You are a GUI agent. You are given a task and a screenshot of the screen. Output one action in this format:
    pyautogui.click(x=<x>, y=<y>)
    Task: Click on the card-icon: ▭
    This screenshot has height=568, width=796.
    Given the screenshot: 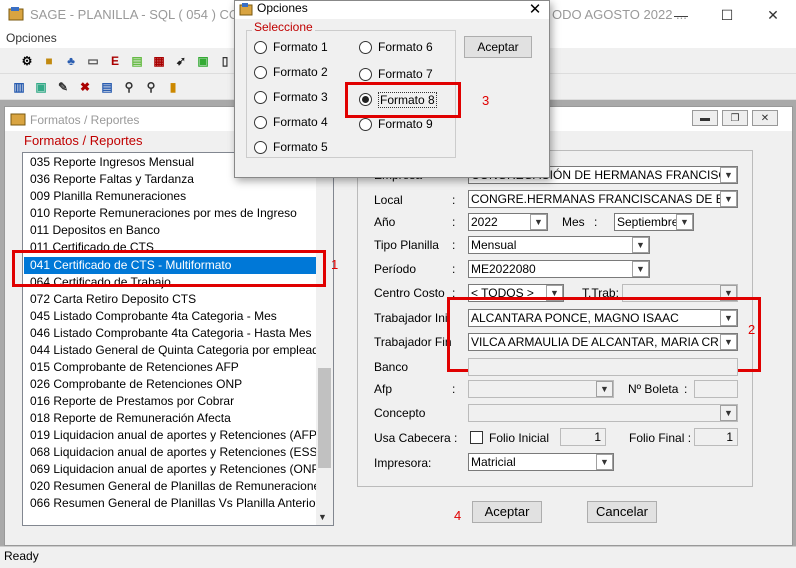 What is the action you would take?
    pyautogui.click(x=93, y=61)
    